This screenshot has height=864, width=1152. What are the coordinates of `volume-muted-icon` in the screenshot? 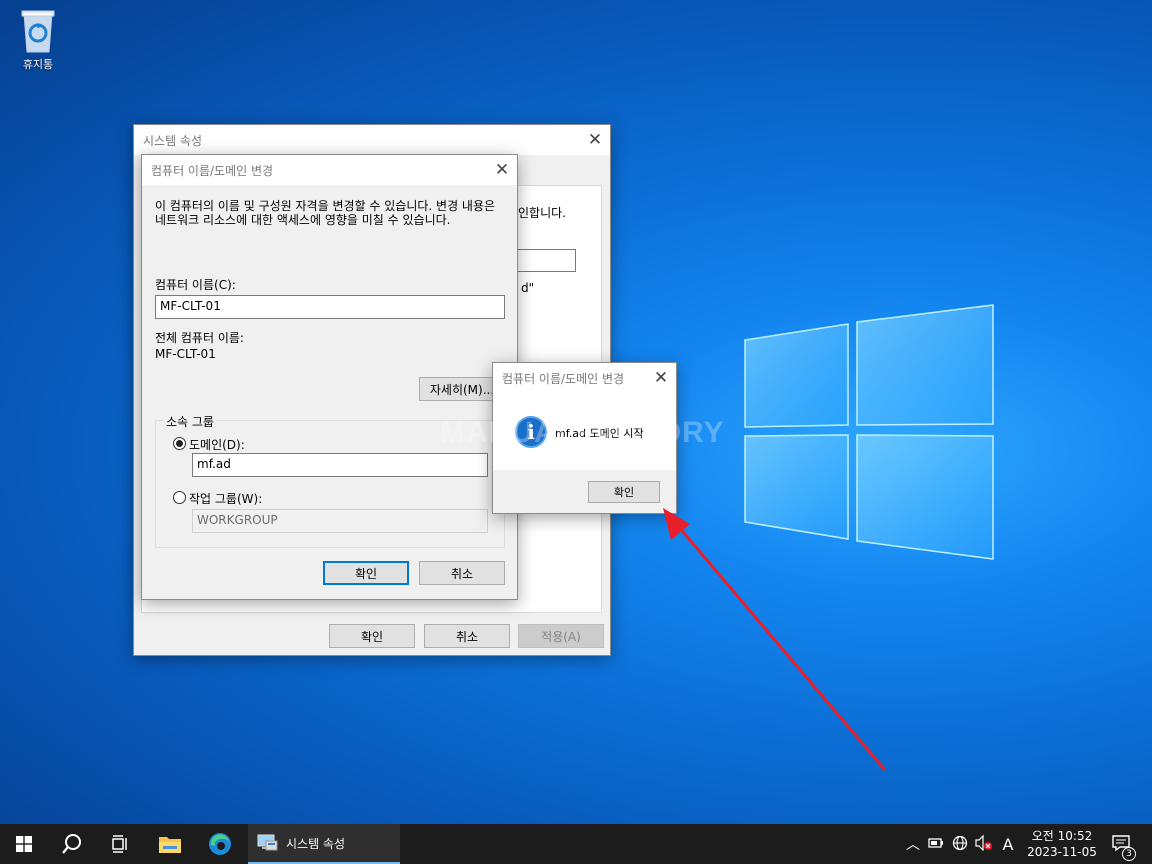 It's located at (984, 844).